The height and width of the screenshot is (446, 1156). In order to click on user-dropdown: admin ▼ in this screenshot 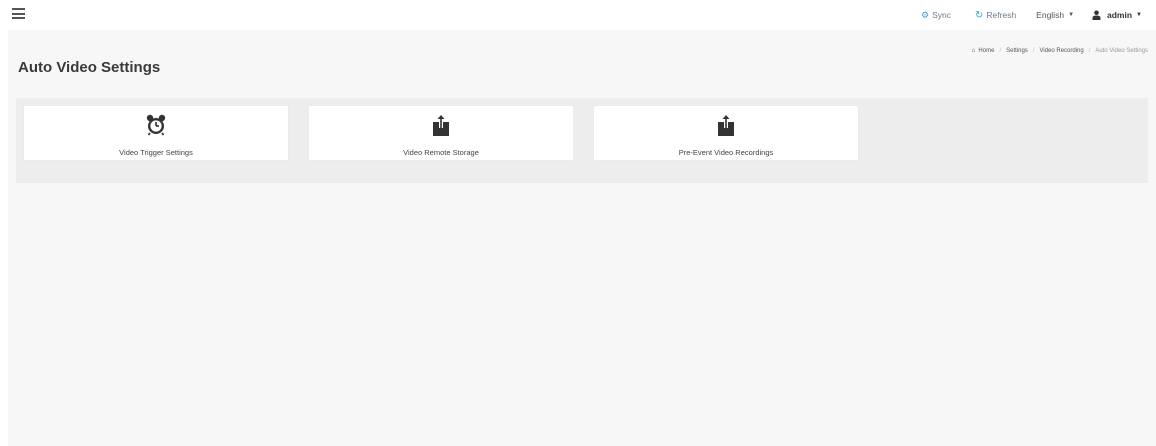, I will do `click(1117, 15)`.